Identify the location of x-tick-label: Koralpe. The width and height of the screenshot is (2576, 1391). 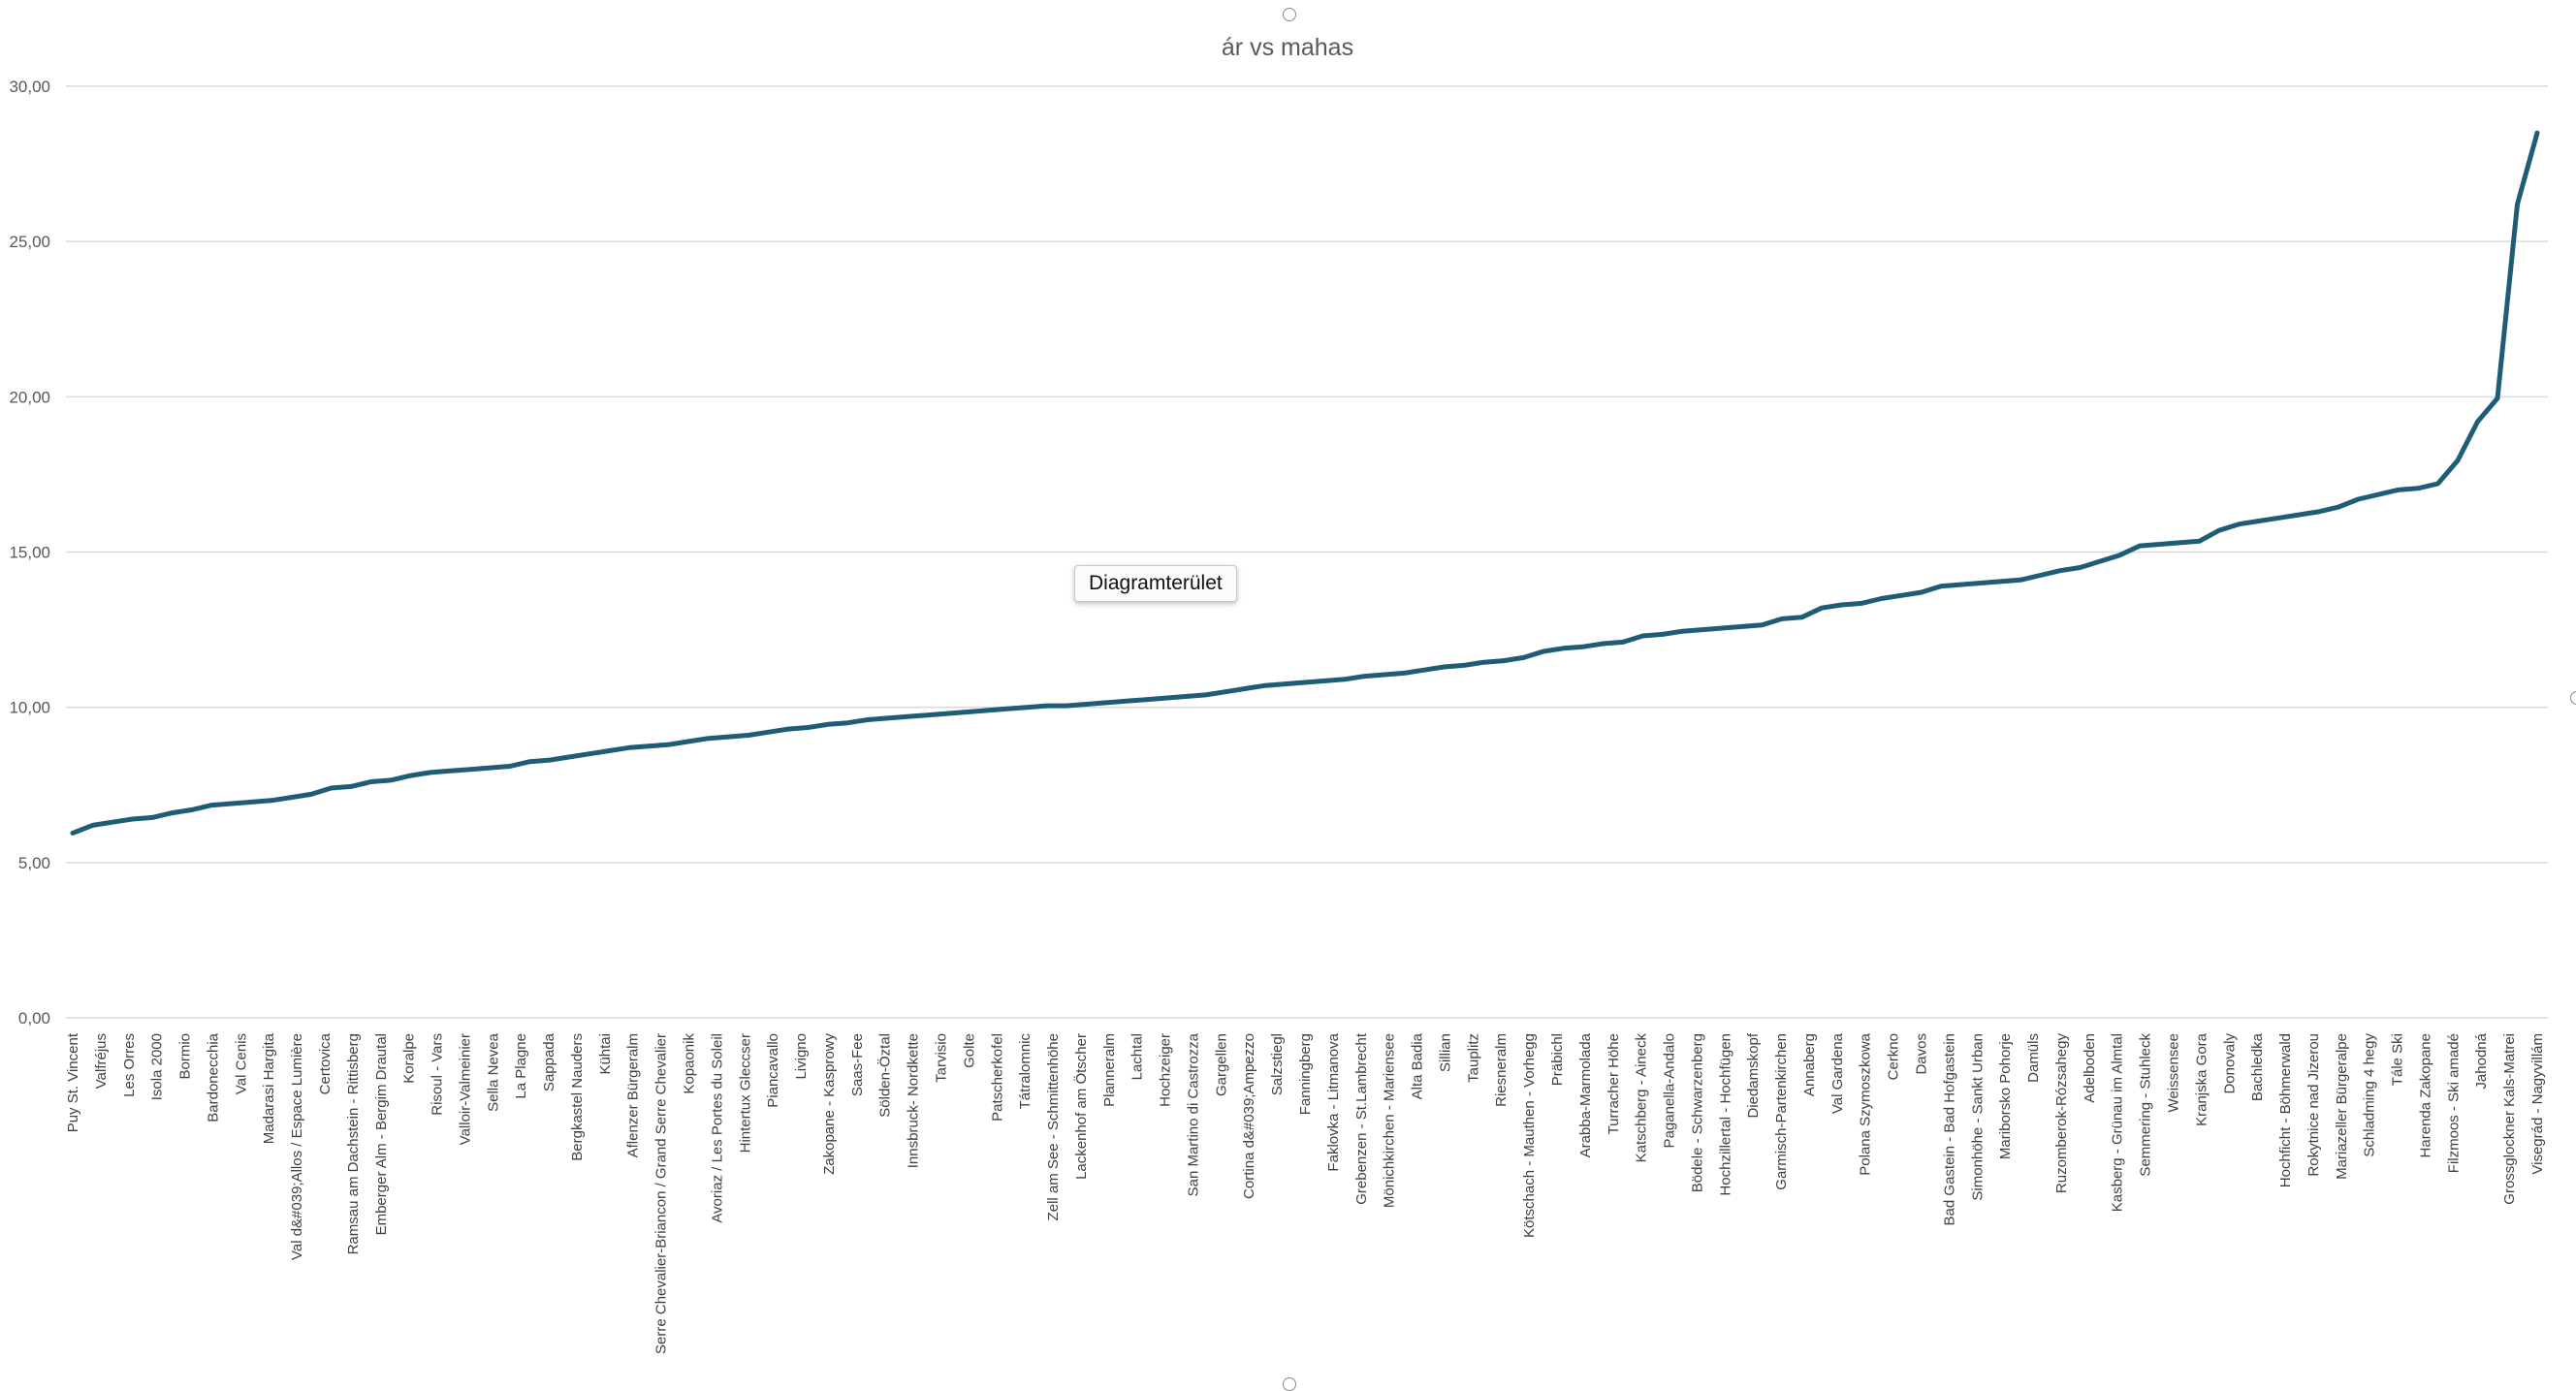
(409, 1059).